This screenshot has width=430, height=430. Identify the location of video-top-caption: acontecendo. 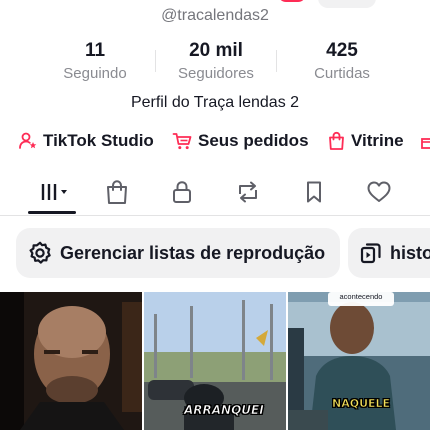
(361, 299).